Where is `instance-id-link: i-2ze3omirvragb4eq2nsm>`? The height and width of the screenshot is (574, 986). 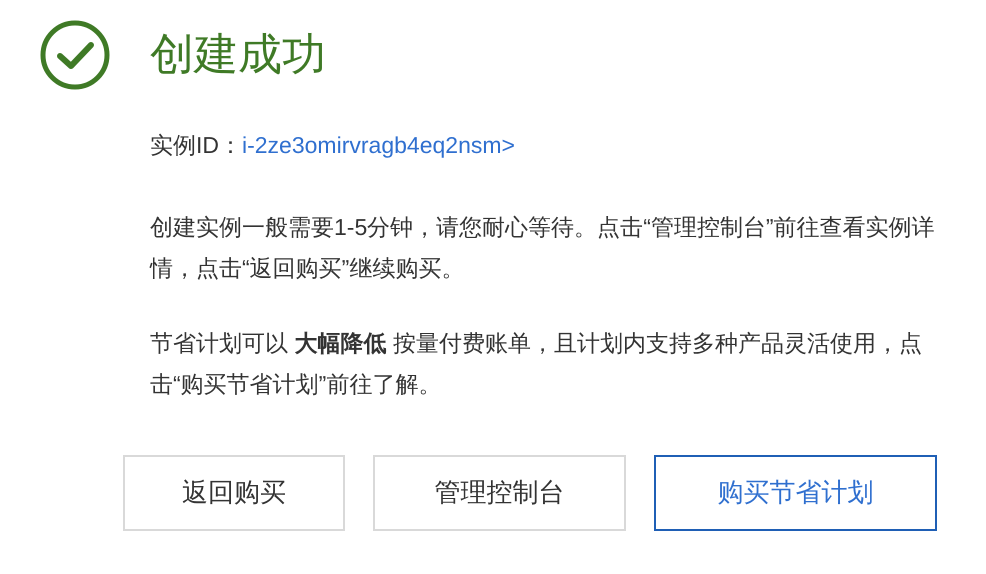
instance-id-link: i-2ze3omirvragb4eq2nsm> is located at coordinates (378, 145).